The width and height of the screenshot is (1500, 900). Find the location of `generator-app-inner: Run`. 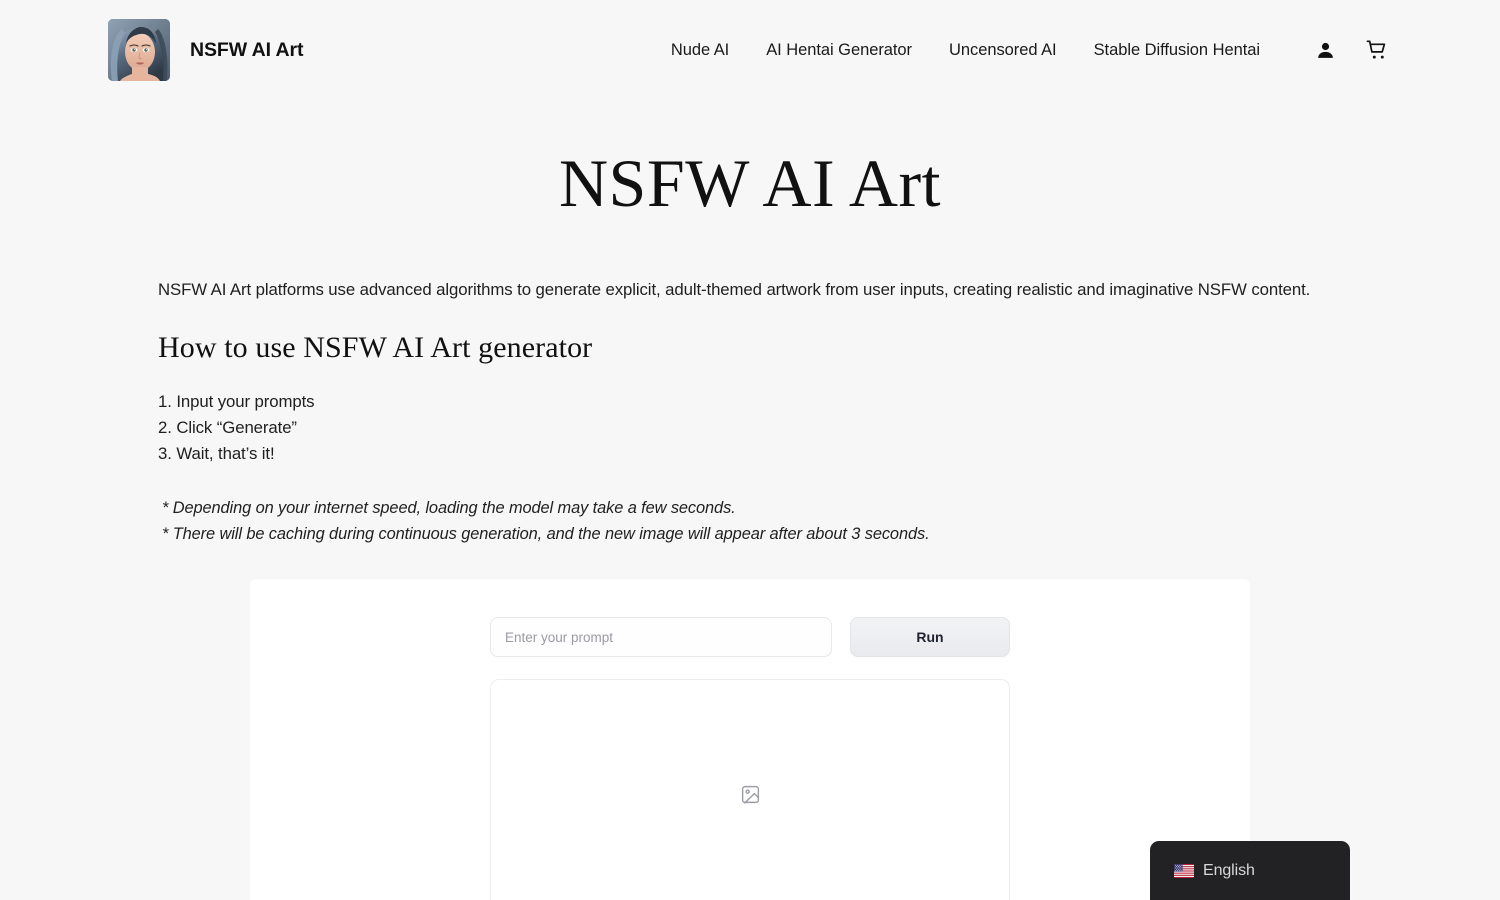

generator-app-inner: Run is located at coordinates (750, 758).